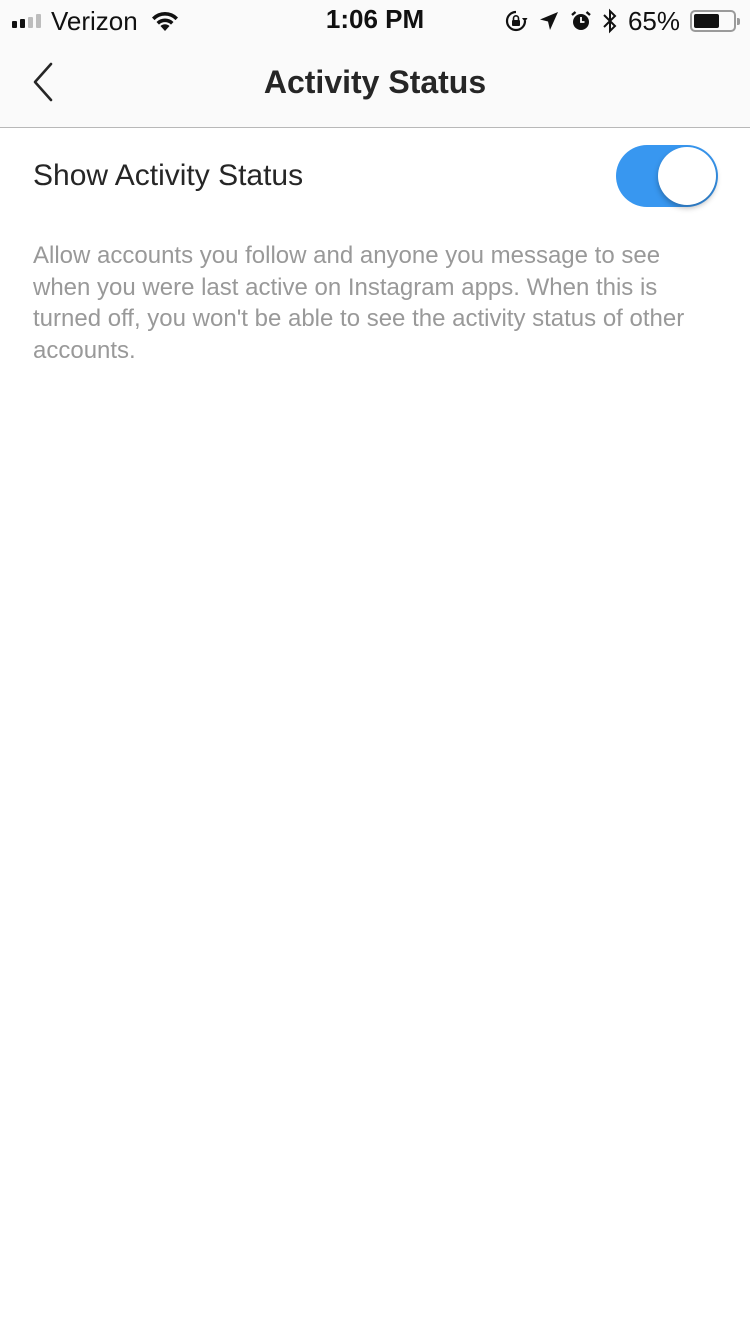 This screenshot has width=750, height=1334. I want to click on activity-status-toggle, so click(667, 176).